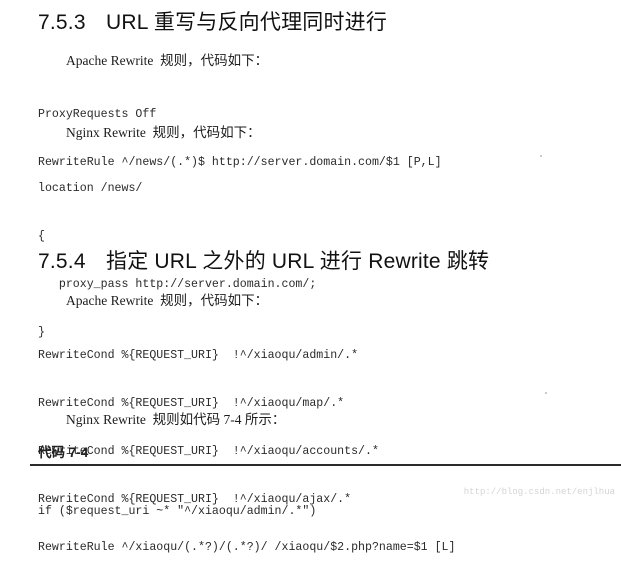  I want to click on nginx-intro-paragraph: Nginx Rewrite 规则如代码 7-4 所示：, so click(176, 419).